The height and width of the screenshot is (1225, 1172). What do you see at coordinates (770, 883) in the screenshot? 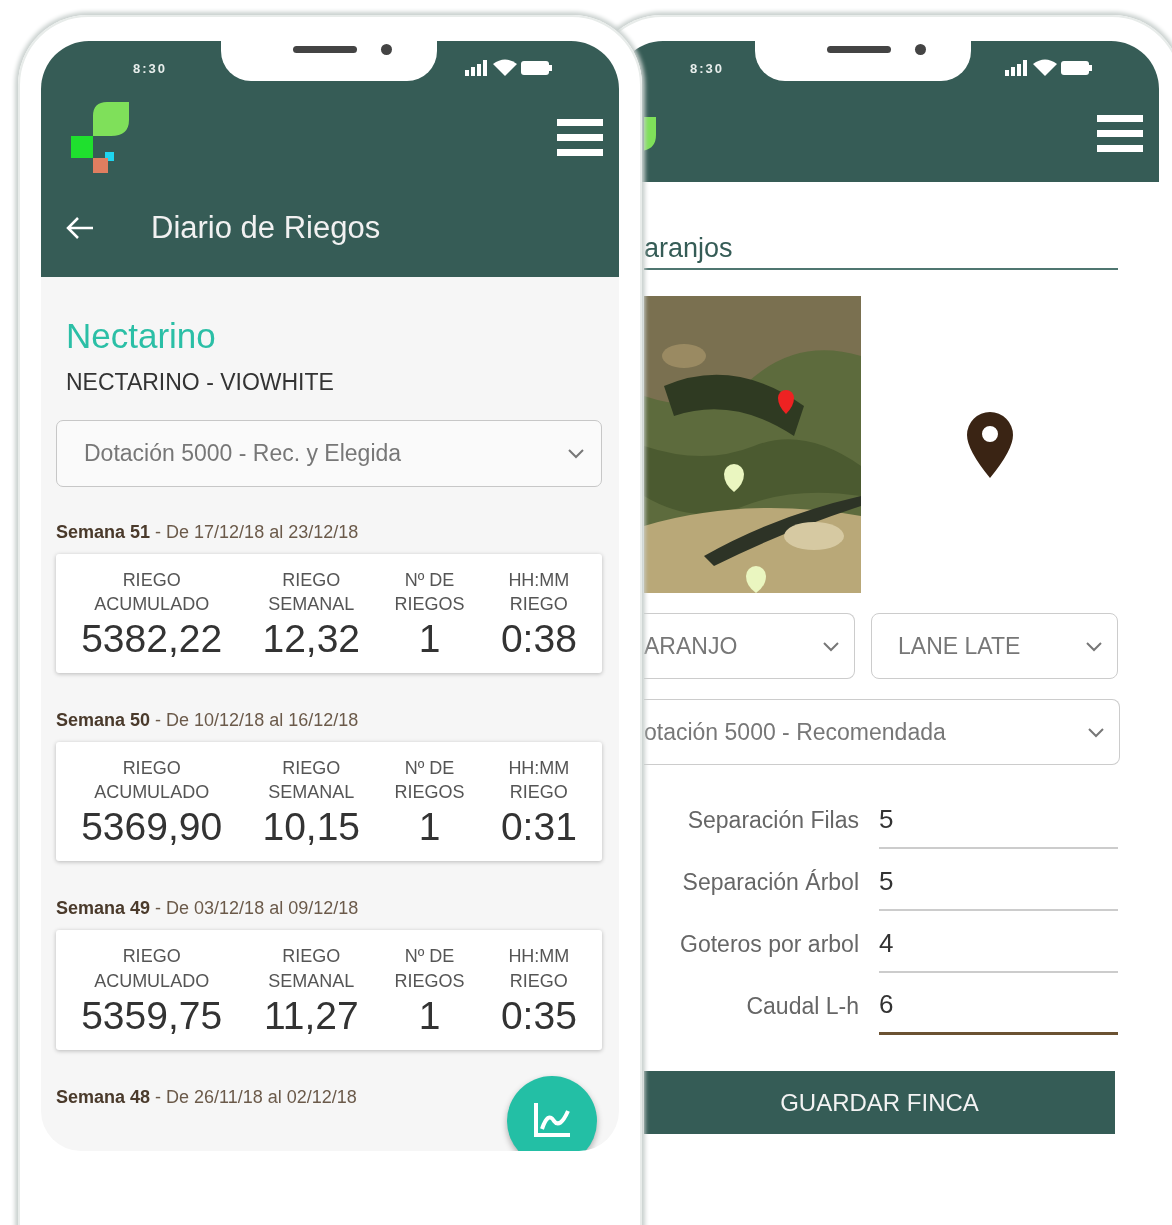
I see `field-label: Separación Árbol` at bounding box center [770, 883].